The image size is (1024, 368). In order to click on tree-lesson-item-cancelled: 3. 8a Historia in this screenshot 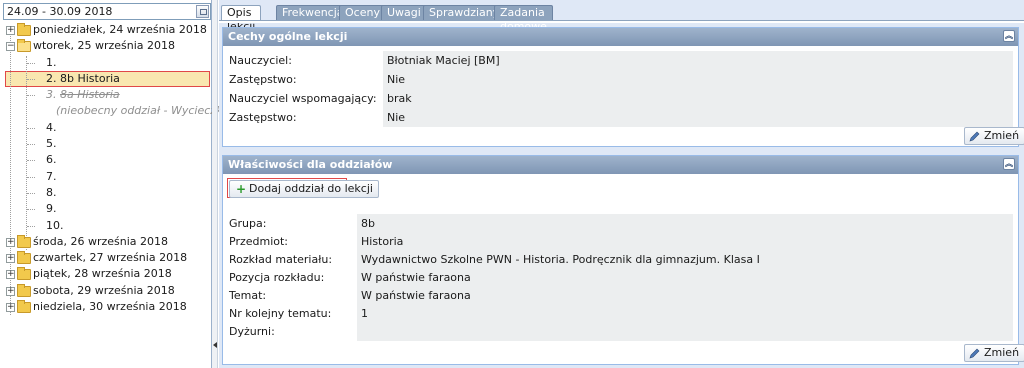, I will do `click(105, 95)`.